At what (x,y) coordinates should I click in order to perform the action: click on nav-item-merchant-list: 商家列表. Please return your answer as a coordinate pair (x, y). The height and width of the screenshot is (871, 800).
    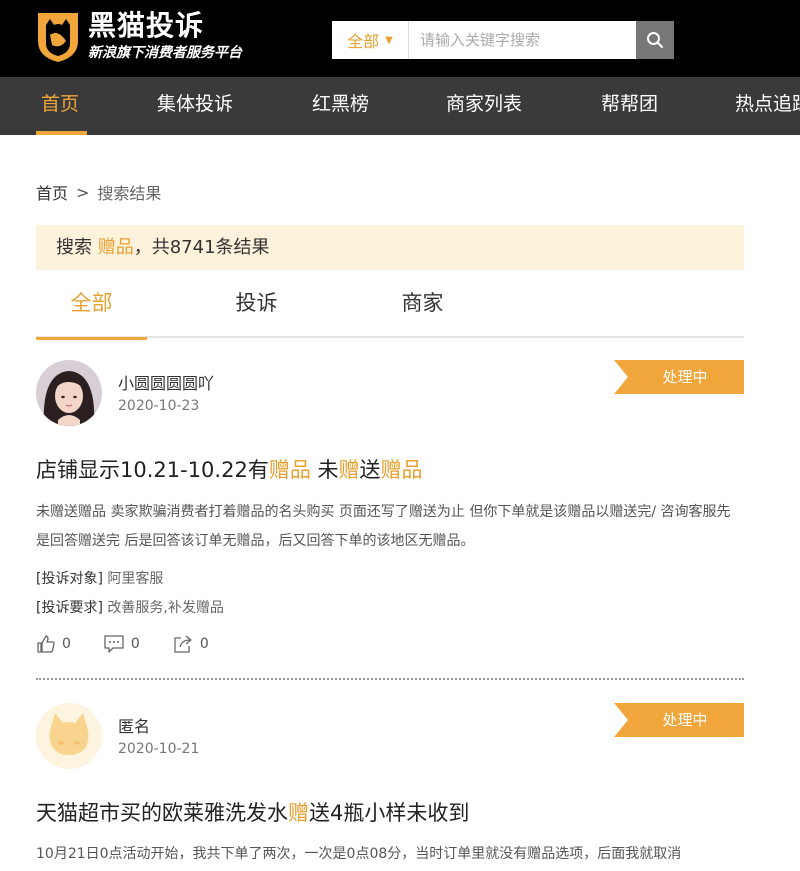
    Looking at the image, I should click on (484, 106).